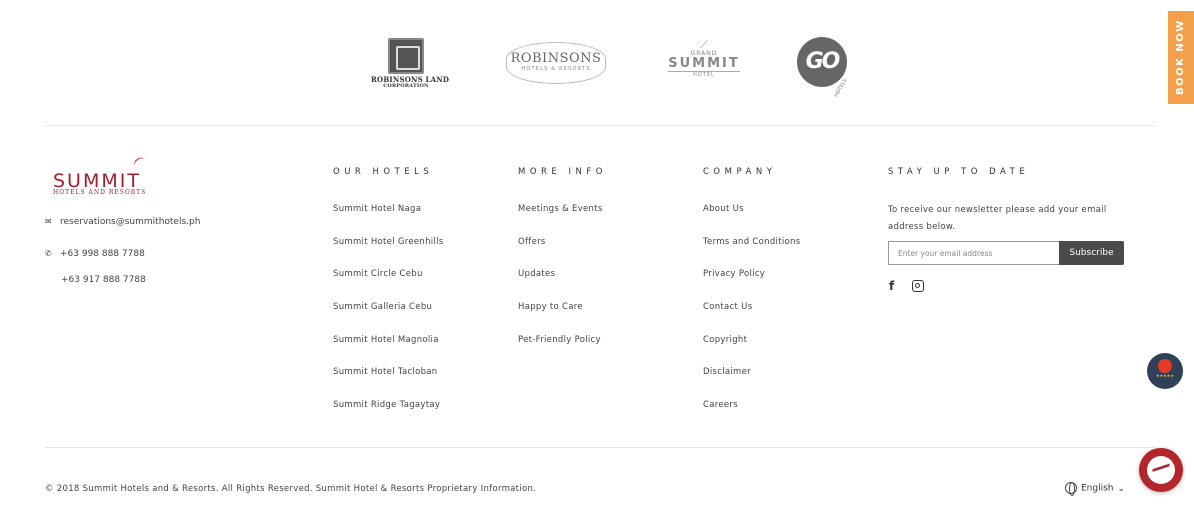  Describe the element at coordinates (751, 242) in the screenshot. I see `company-link: Terms and Conditions` at that location.